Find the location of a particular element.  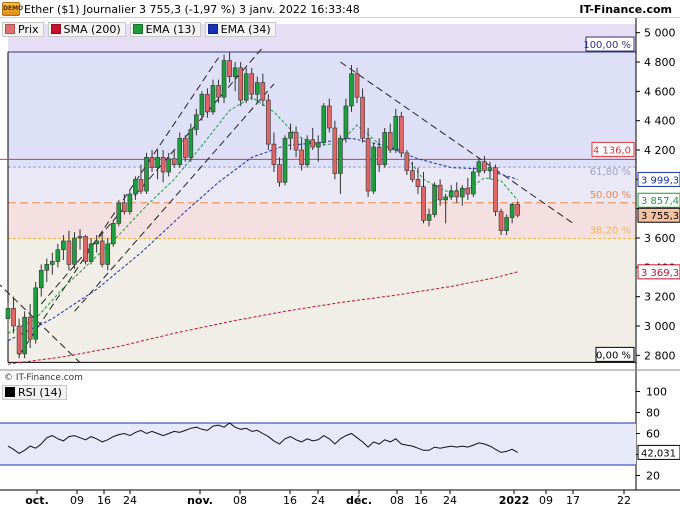

fib-label-50: 50,00 % is located at coordinates (610, 195).